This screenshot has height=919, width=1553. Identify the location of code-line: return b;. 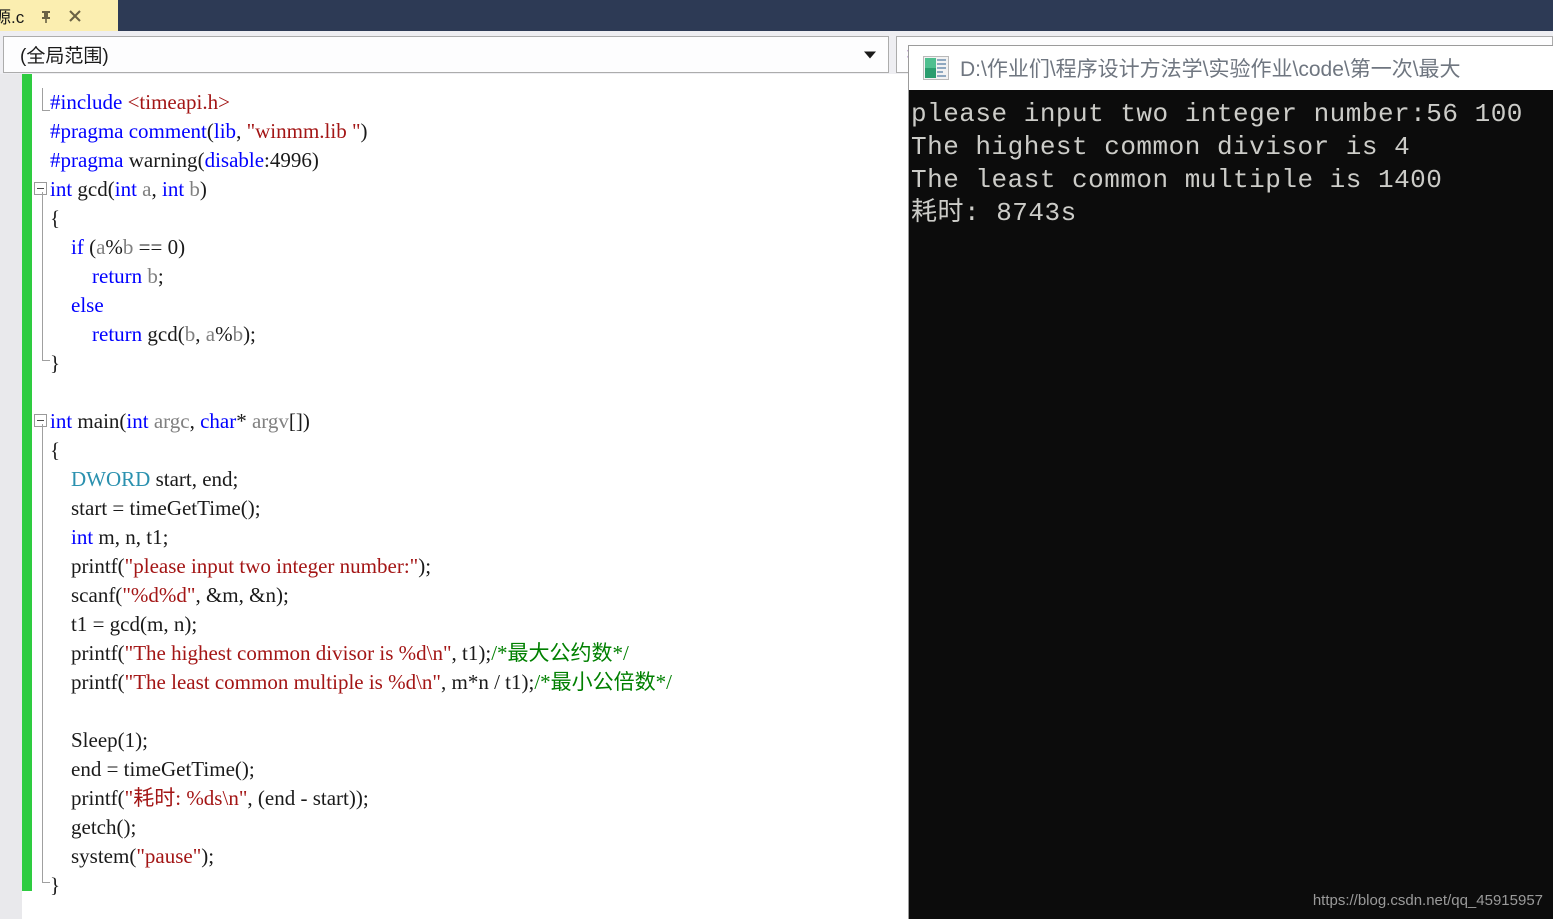
(107, 276).